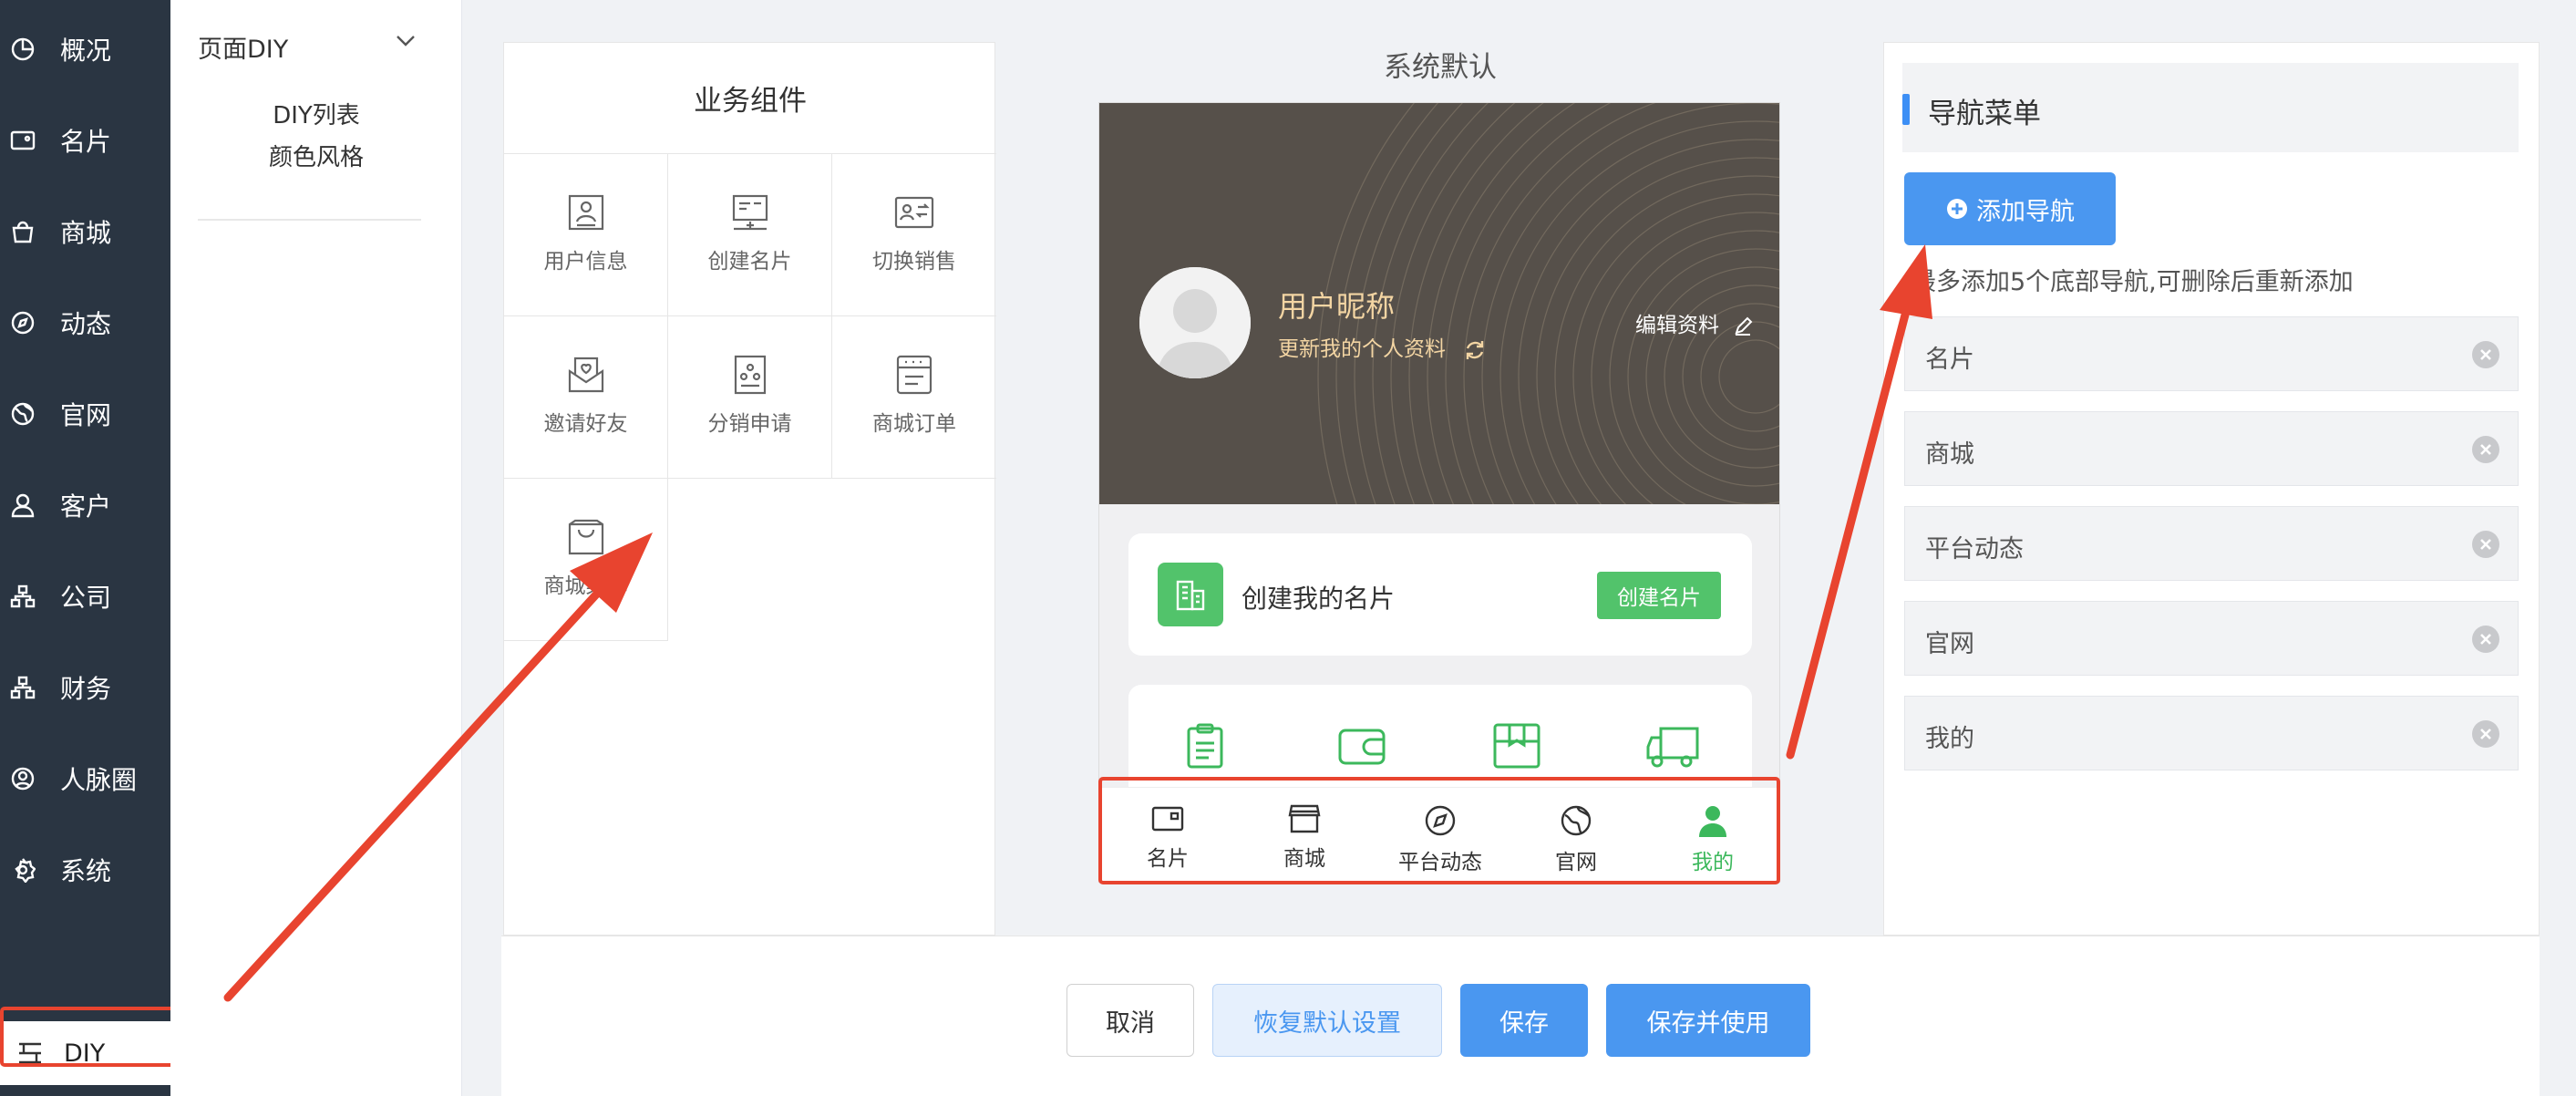 The width and height of the screenshot is (2576, 1096). What do you see at coordinates (1949, 644) in the screenshot?
I see `nav-item-label: 官网` at bounding box center [1949, 644].